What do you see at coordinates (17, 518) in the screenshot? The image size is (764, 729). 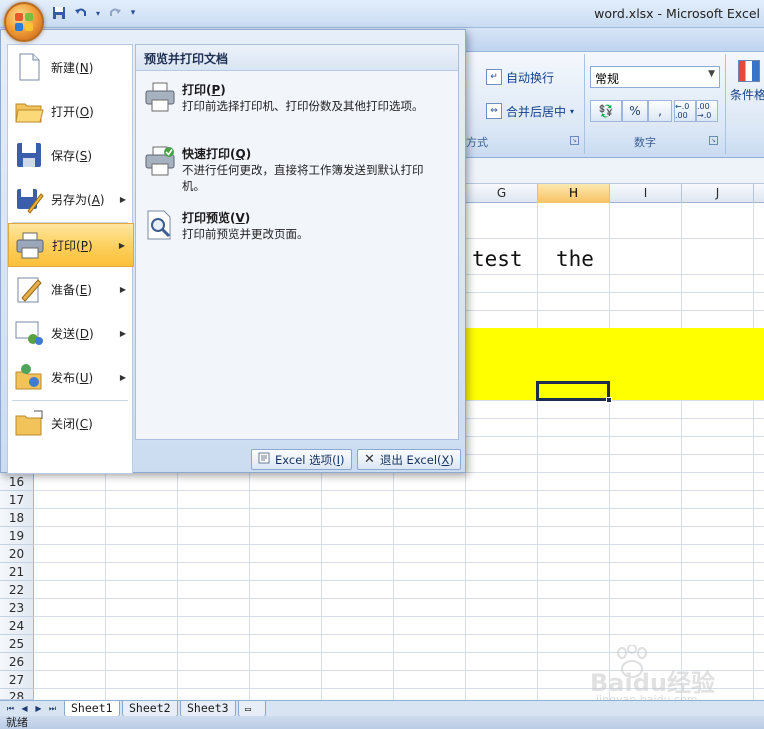 I see `row-header: 18` at bounding box center [17, 518].